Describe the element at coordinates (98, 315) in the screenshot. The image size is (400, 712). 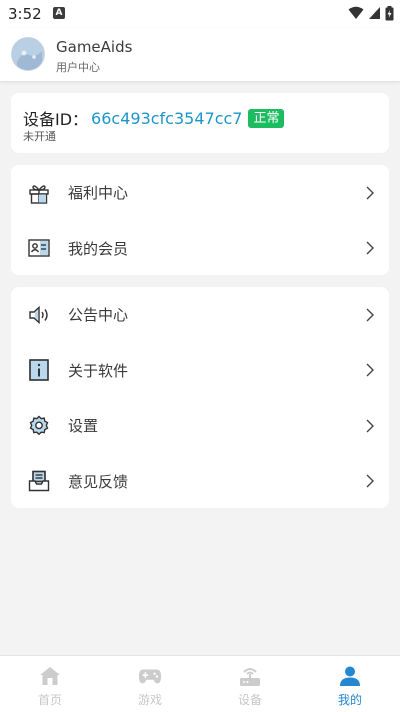
I see `menu-item-label: 公告中心` at that location.